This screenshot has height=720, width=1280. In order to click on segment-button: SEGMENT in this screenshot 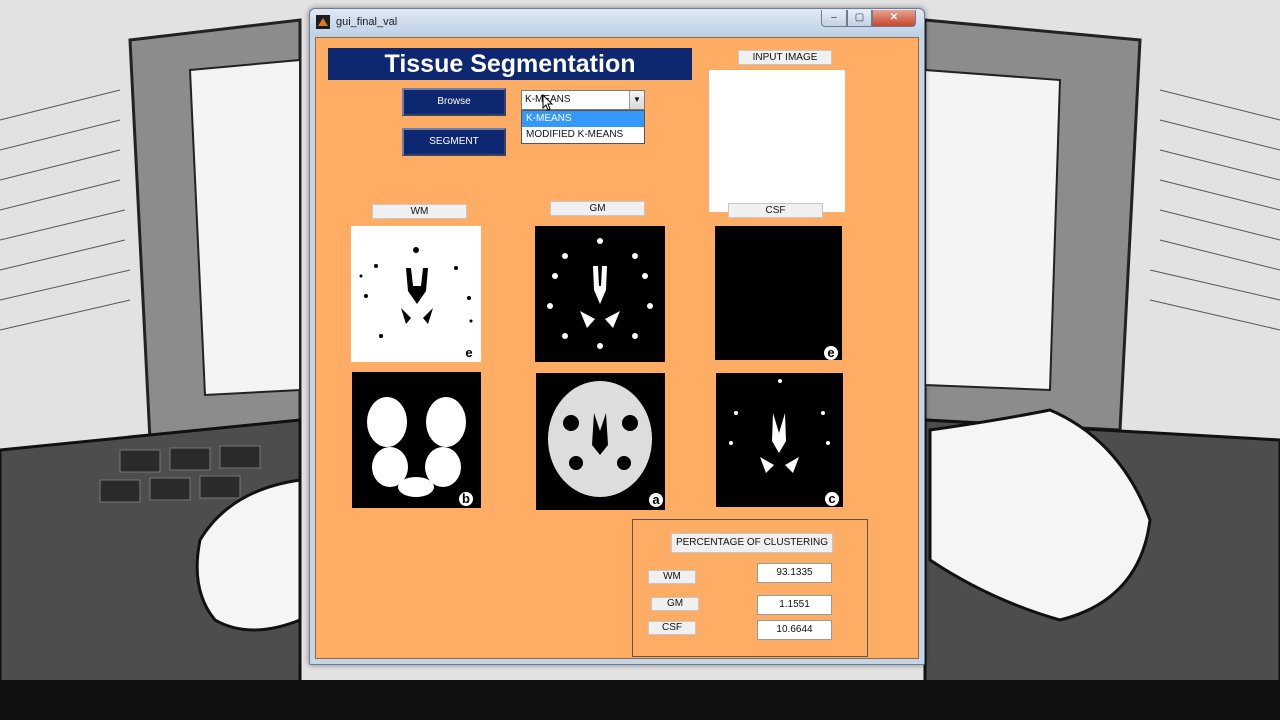, I will do `click(454, 142)`.